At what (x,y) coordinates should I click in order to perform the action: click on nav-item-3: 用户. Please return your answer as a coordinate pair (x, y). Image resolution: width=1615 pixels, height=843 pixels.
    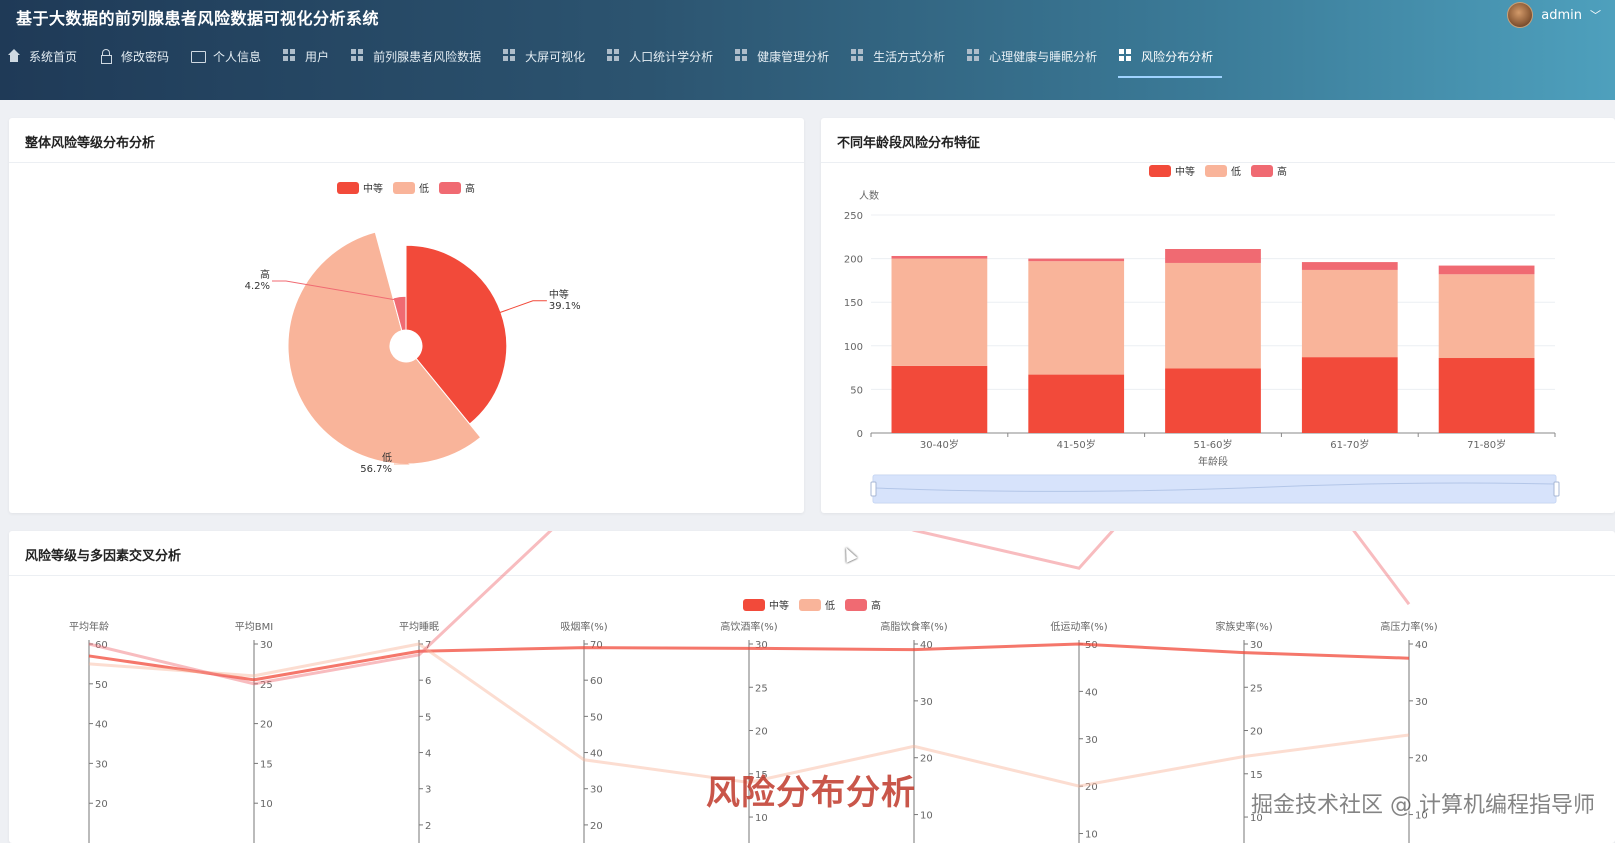
    Looking at the image, I should click on (310, 56).